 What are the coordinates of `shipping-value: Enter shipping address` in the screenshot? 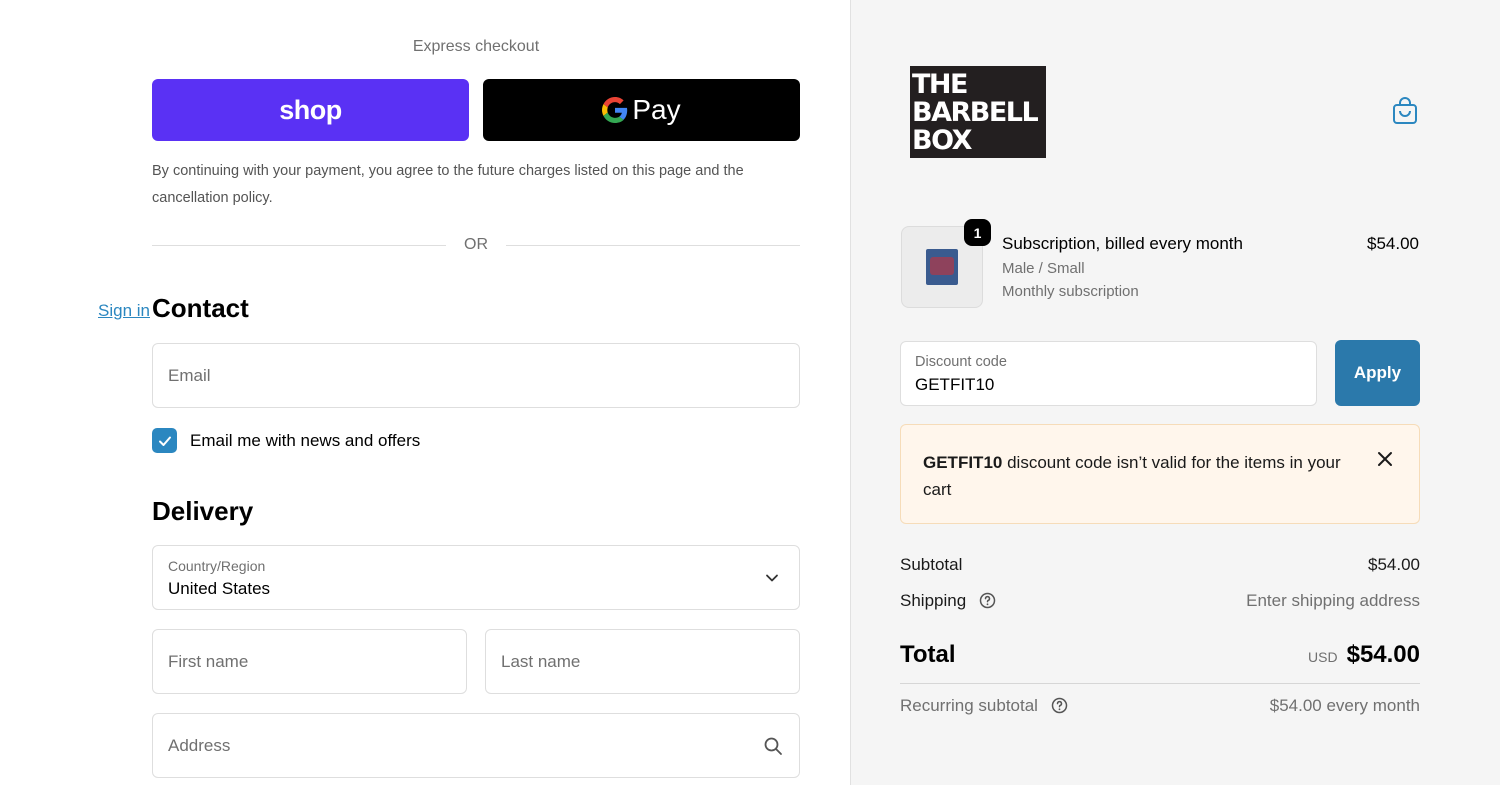 It's located at (1333, 600).